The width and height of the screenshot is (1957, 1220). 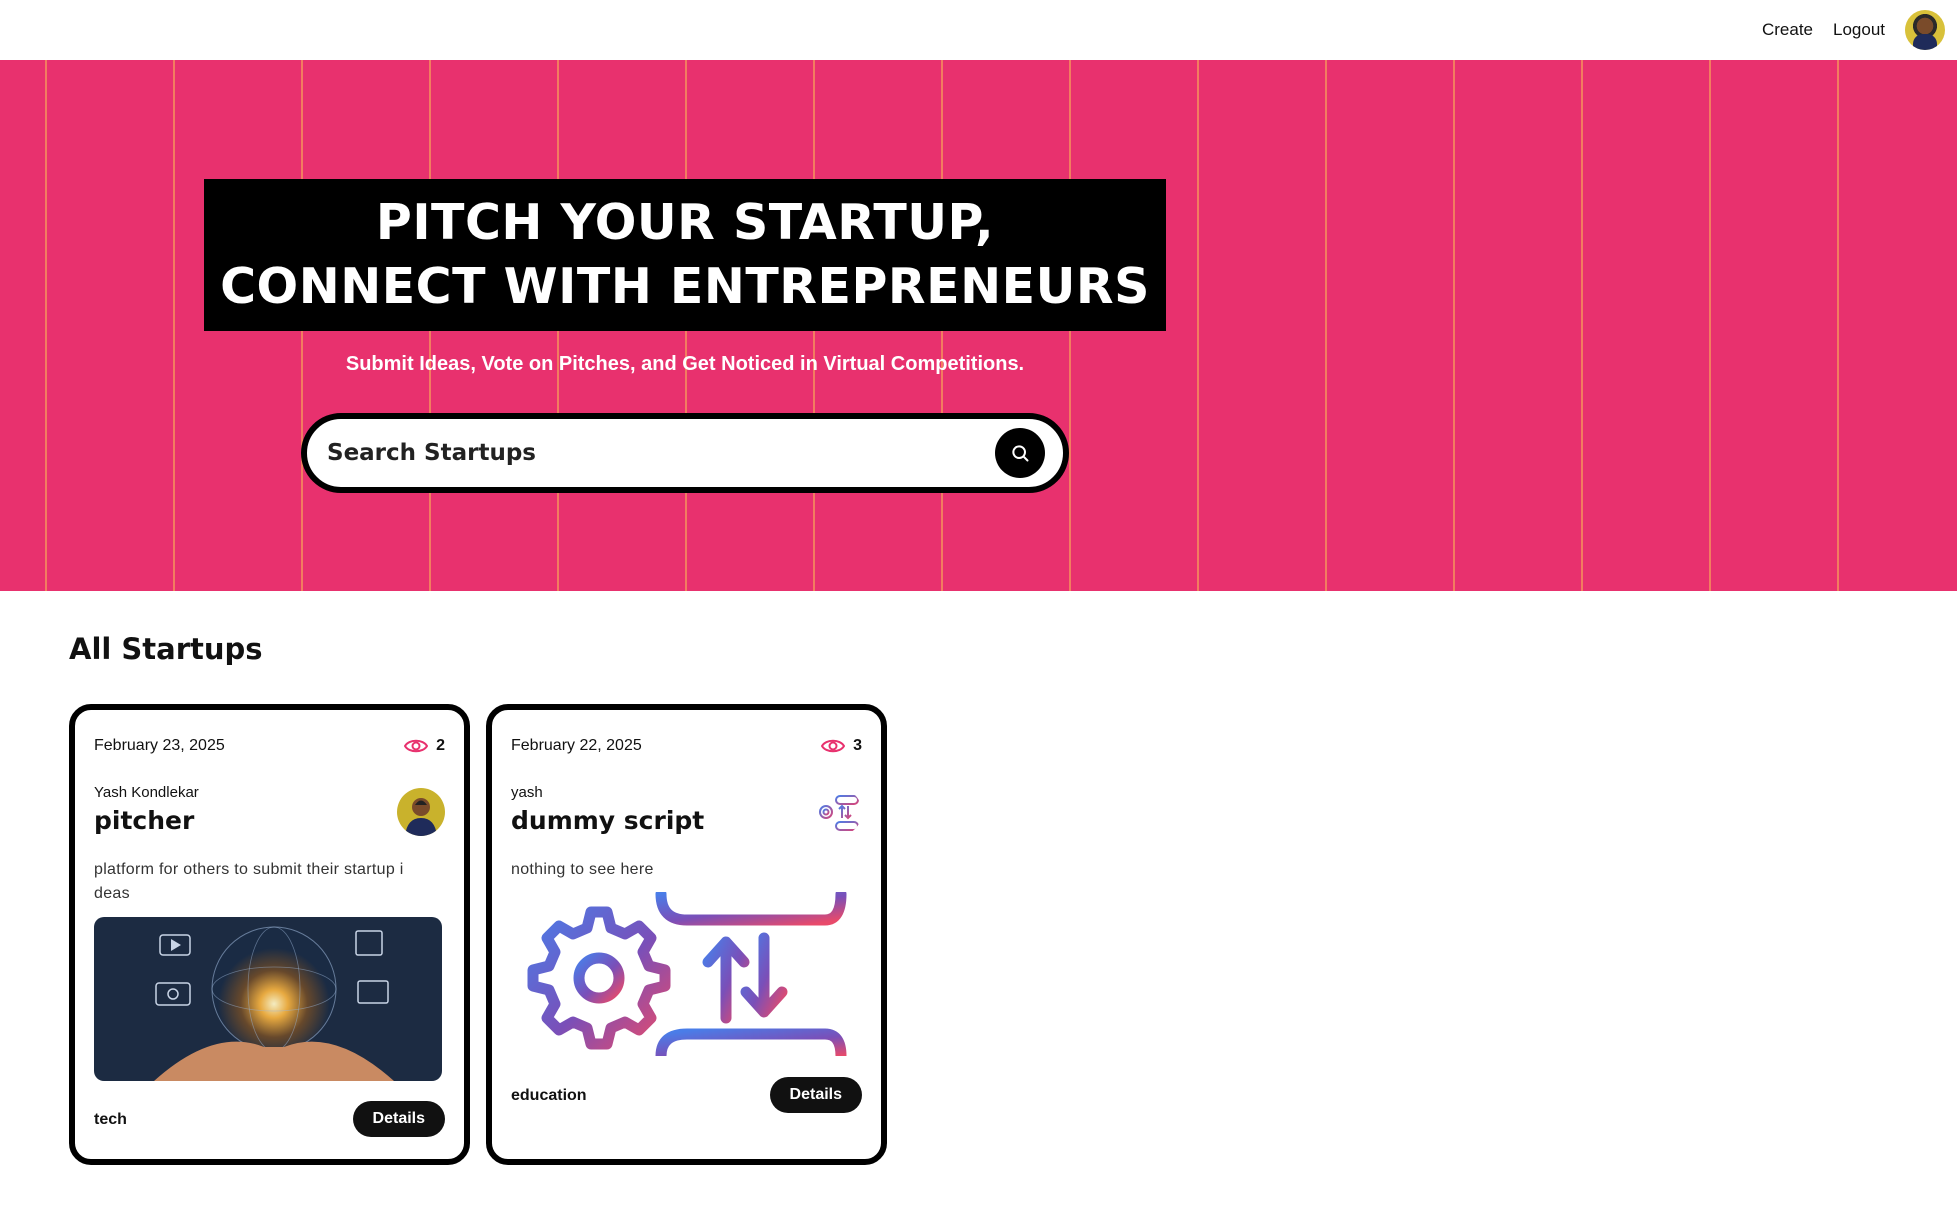 I want to click on search-button, so click(x=1020, y=453).